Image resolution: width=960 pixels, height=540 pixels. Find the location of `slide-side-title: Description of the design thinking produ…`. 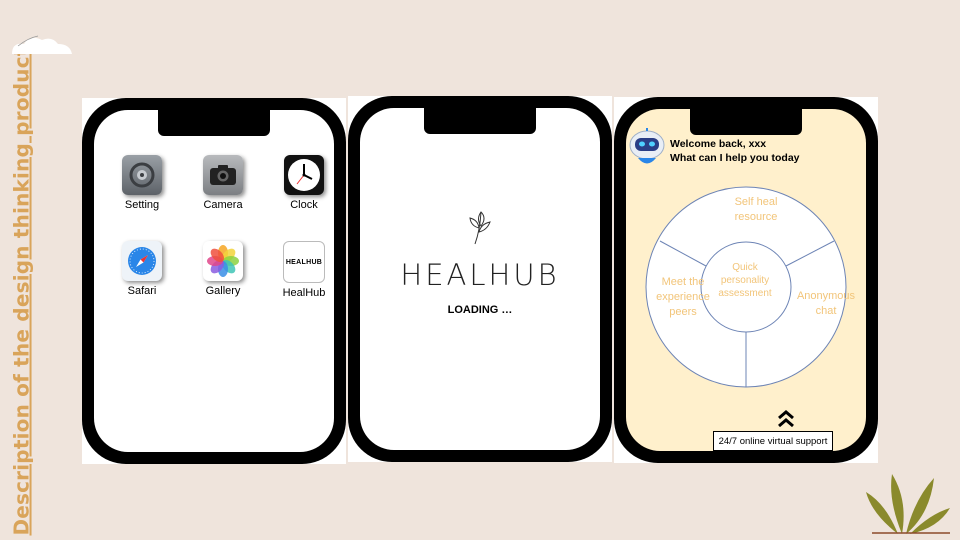

slide-side-title: Description of the design thinking produ… is located at coordinates (22, 291).